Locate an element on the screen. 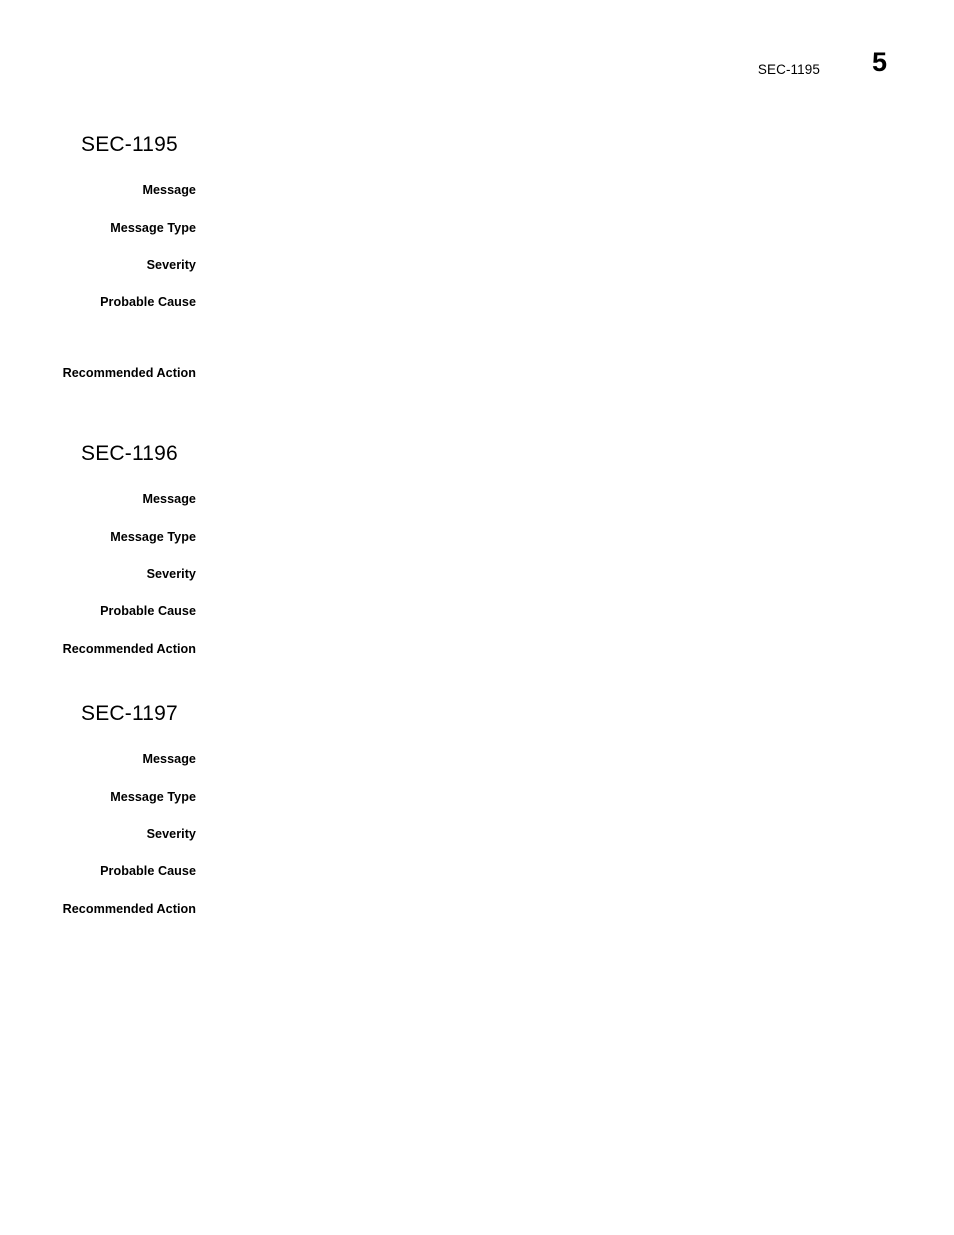  running-header-title: SEC-1195 is located at coordinates (788, 69).